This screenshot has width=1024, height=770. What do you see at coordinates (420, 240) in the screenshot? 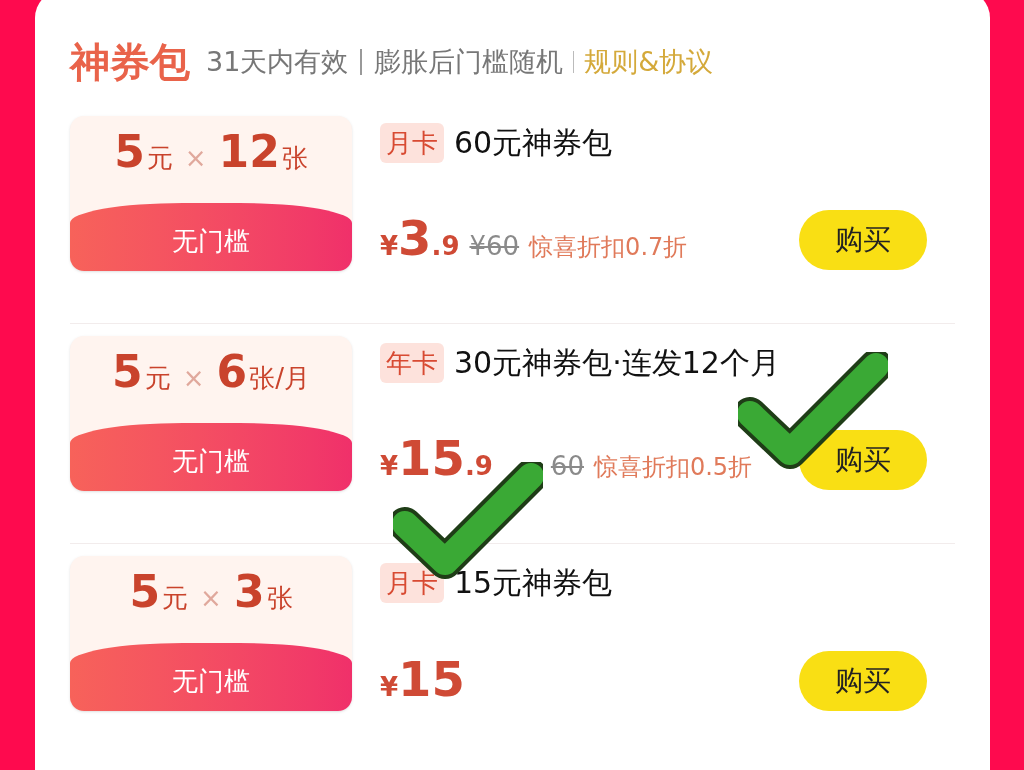
I see `price: ¥3.9` at bounding box center [420, 240].